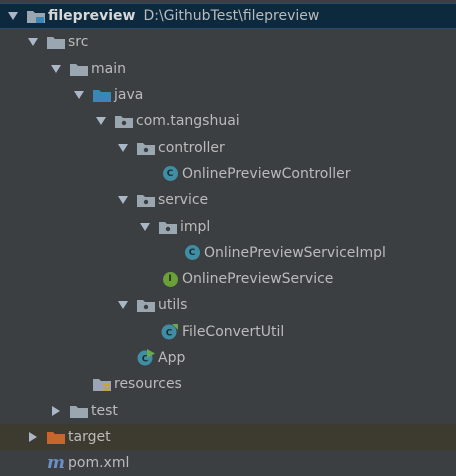 This screenshot has width=456, height=476. What do you see at coordinates (228, 305) in the screenshot?
I see `tree-node-utils: utils` at bounding box center [228, 305].